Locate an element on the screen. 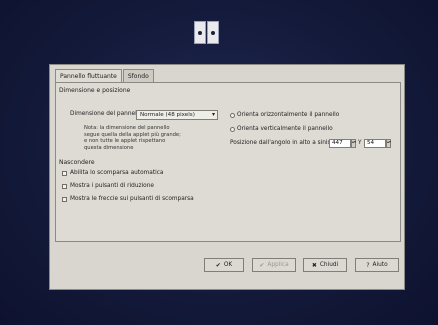 This screenshot has height=325, width=438. panel-applet is located at coordinates (206, 32).